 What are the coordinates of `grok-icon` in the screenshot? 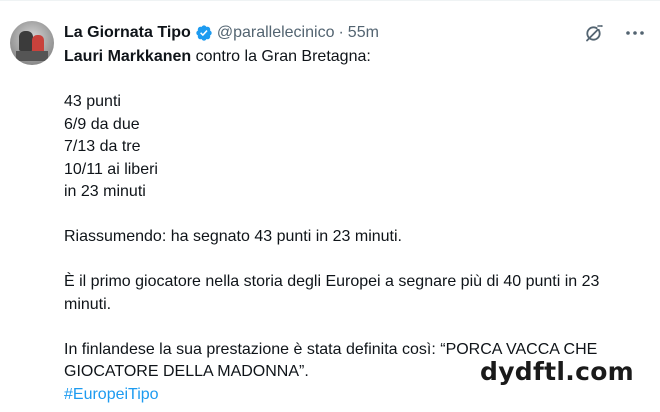 It's located at (594, 33).